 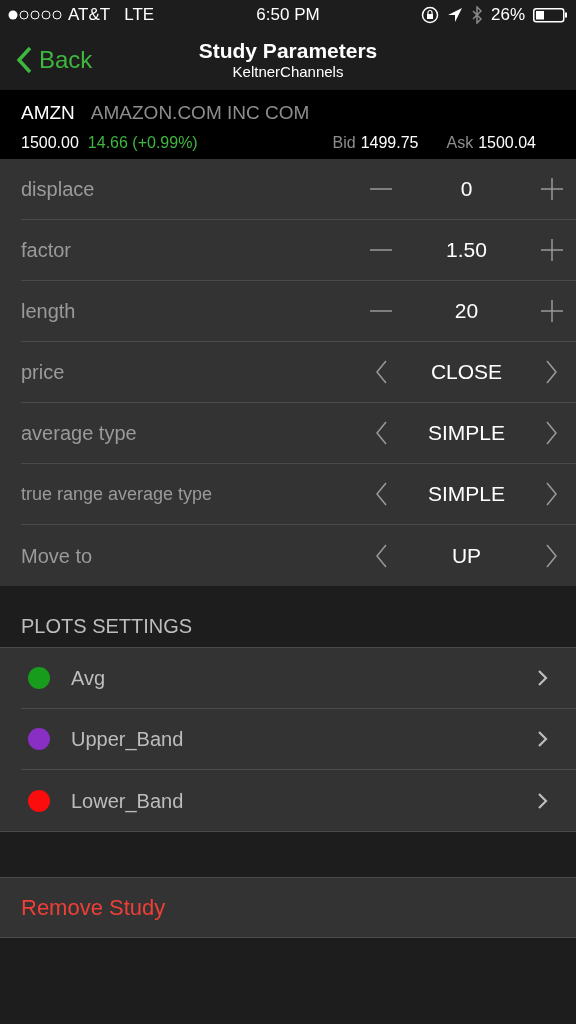 What do you see at coordinates (429, 15) in the screenshot?
I see `rotation-lock-icon` at bounding box center [429, 15].